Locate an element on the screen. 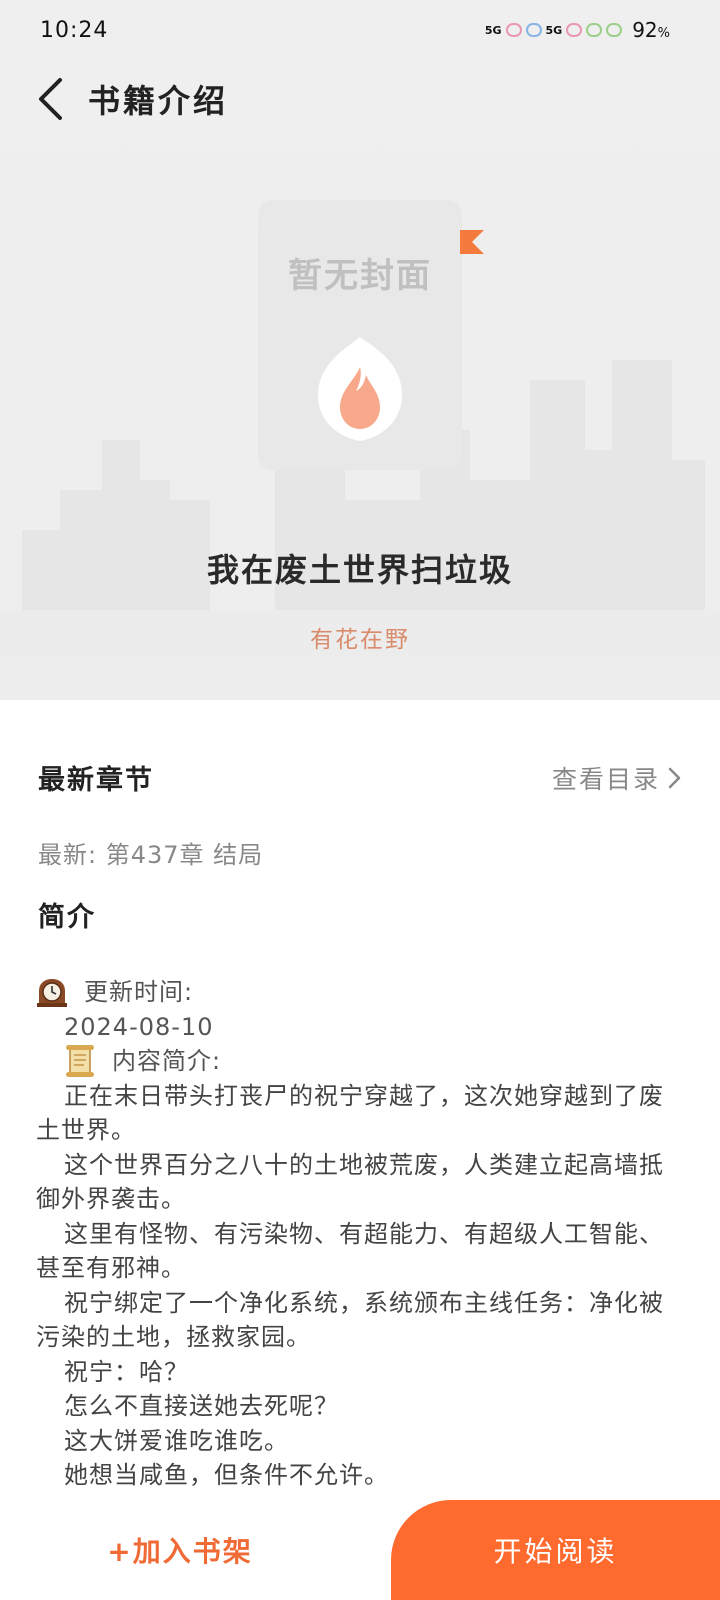 The height and width of the screenshot is (1600, 720). back-button is located at coordinates (50, 99).